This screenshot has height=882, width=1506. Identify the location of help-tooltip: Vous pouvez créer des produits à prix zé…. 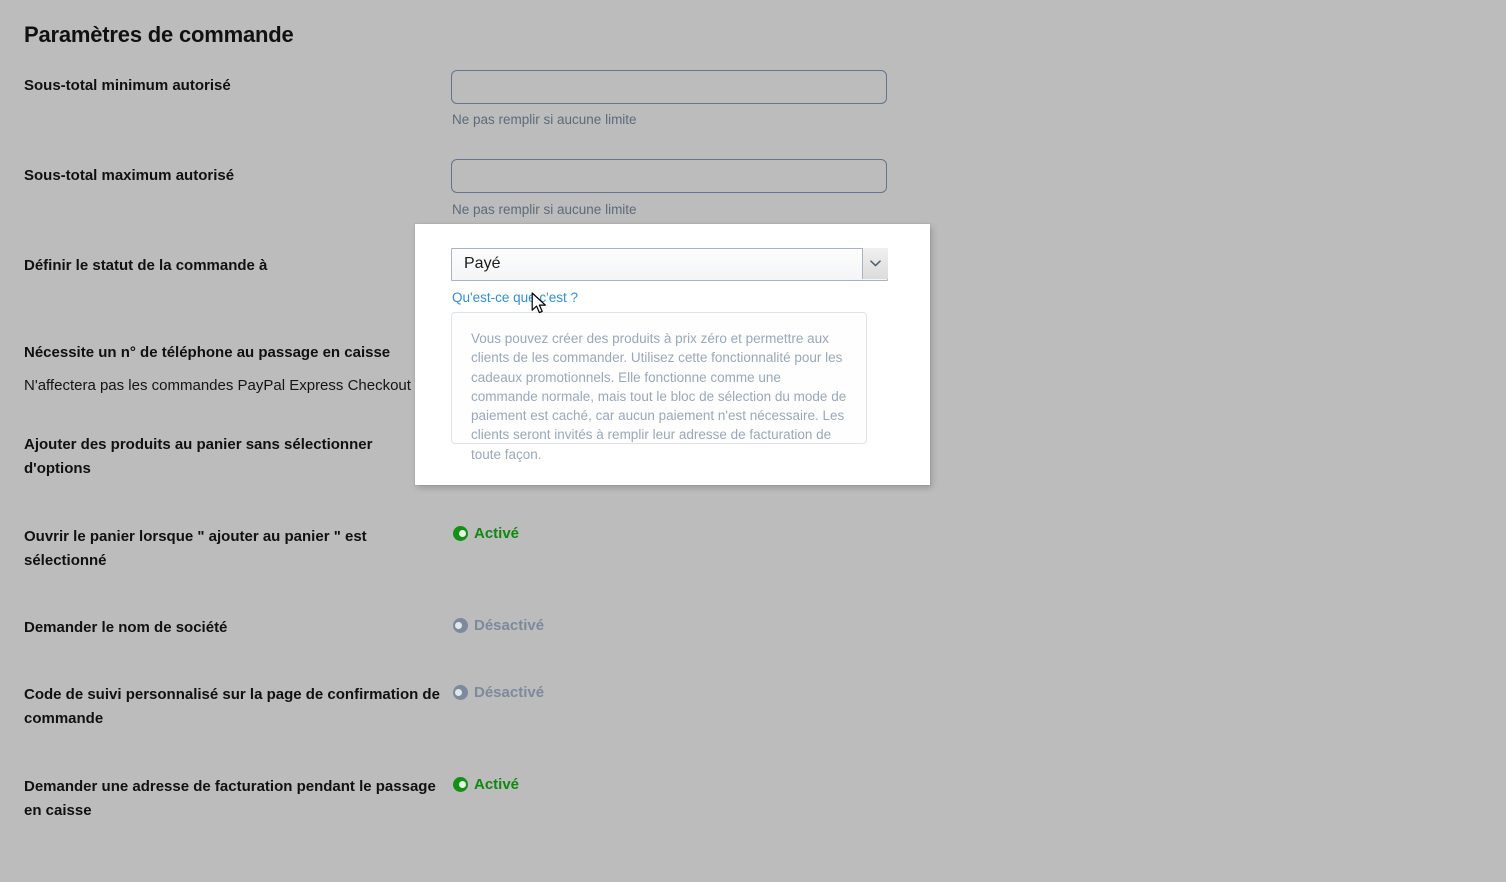
(659, 387).